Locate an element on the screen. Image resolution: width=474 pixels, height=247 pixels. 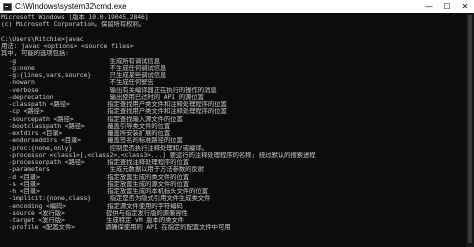
console-line: -target <发行版> 生成特定 VM 版本的类文件 is located at coordinates (92, 220).